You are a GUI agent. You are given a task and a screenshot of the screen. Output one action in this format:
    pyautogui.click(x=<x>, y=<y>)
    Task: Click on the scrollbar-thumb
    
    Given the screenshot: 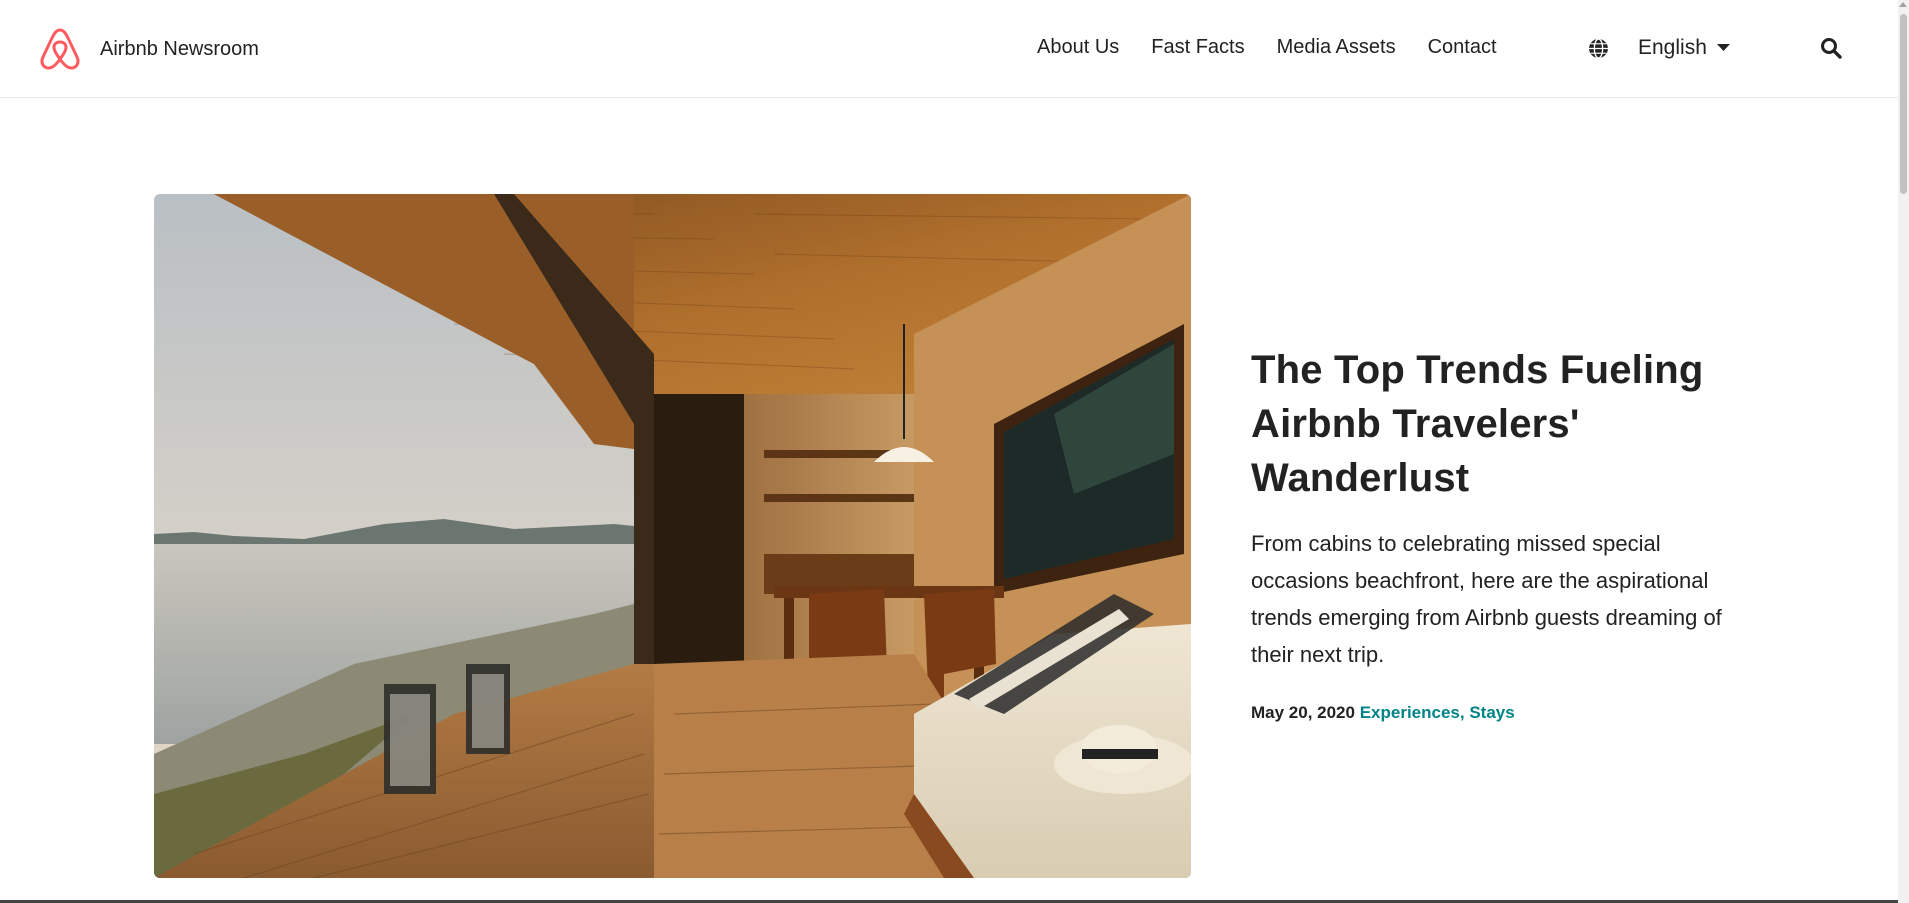 What is the action you would take?
    pyautogui.click(x=1903, y=104)
    